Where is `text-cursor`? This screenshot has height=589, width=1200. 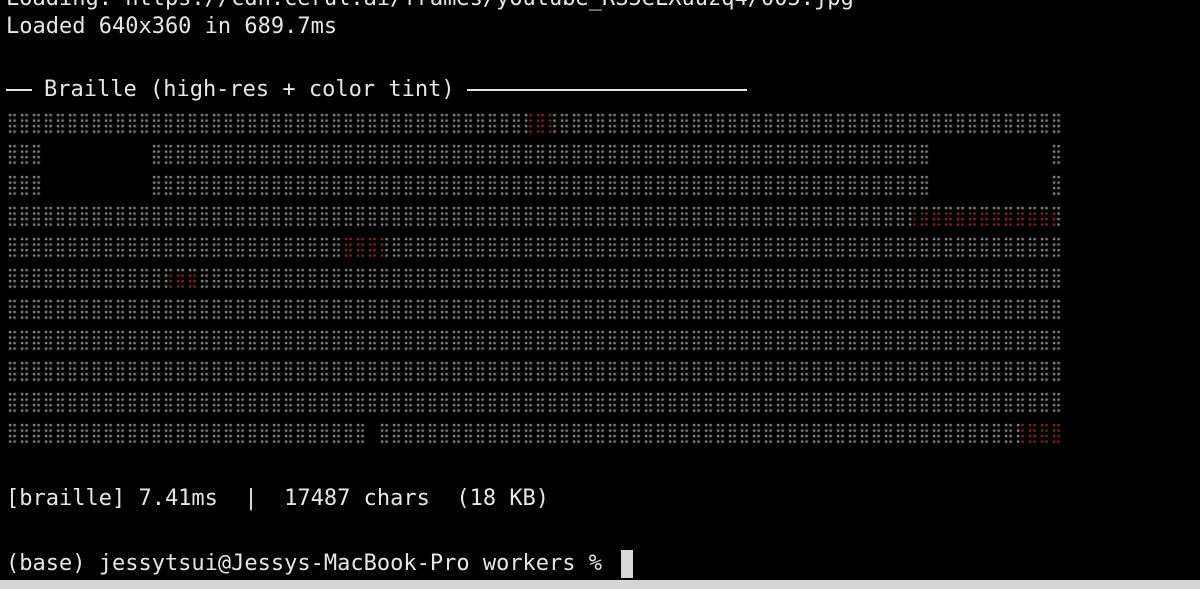
text-cursor is located at coordinates (627, 564).